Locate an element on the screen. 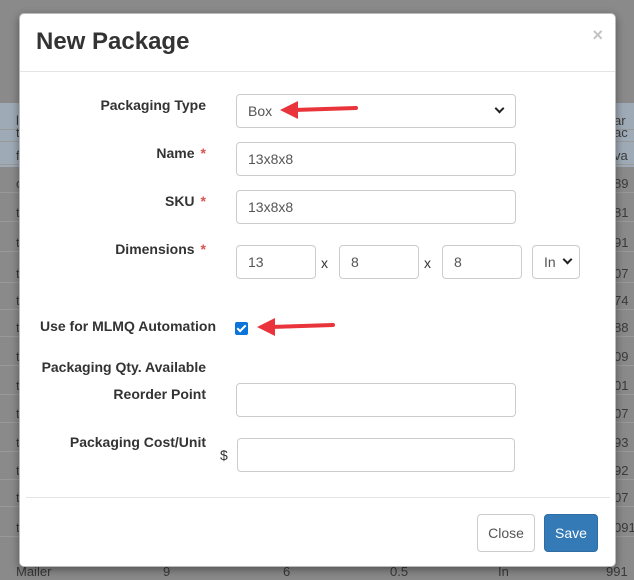 This screenshot has width=634, height=580. background-cell-right: 93 is located at coordinates (621, 442).